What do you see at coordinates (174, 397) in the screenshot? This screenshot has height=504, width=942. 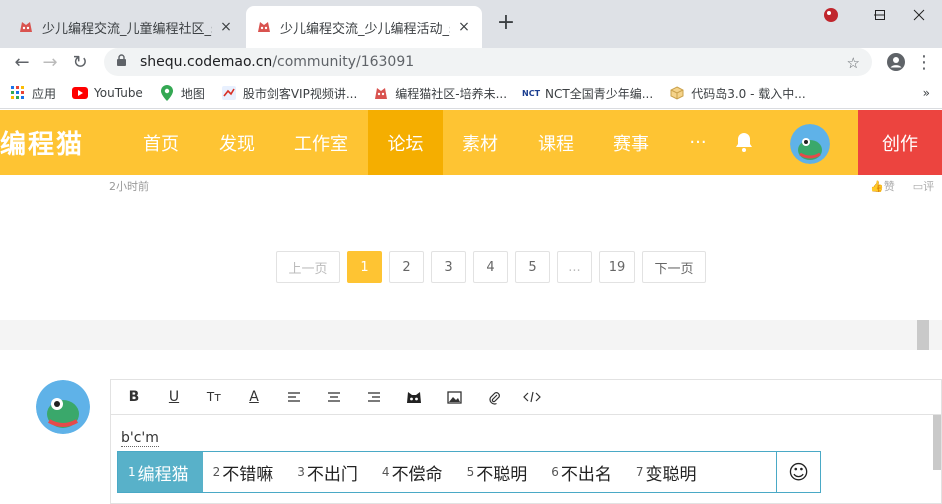 I see `underline-icon: U` at bounding box center [174, 397].